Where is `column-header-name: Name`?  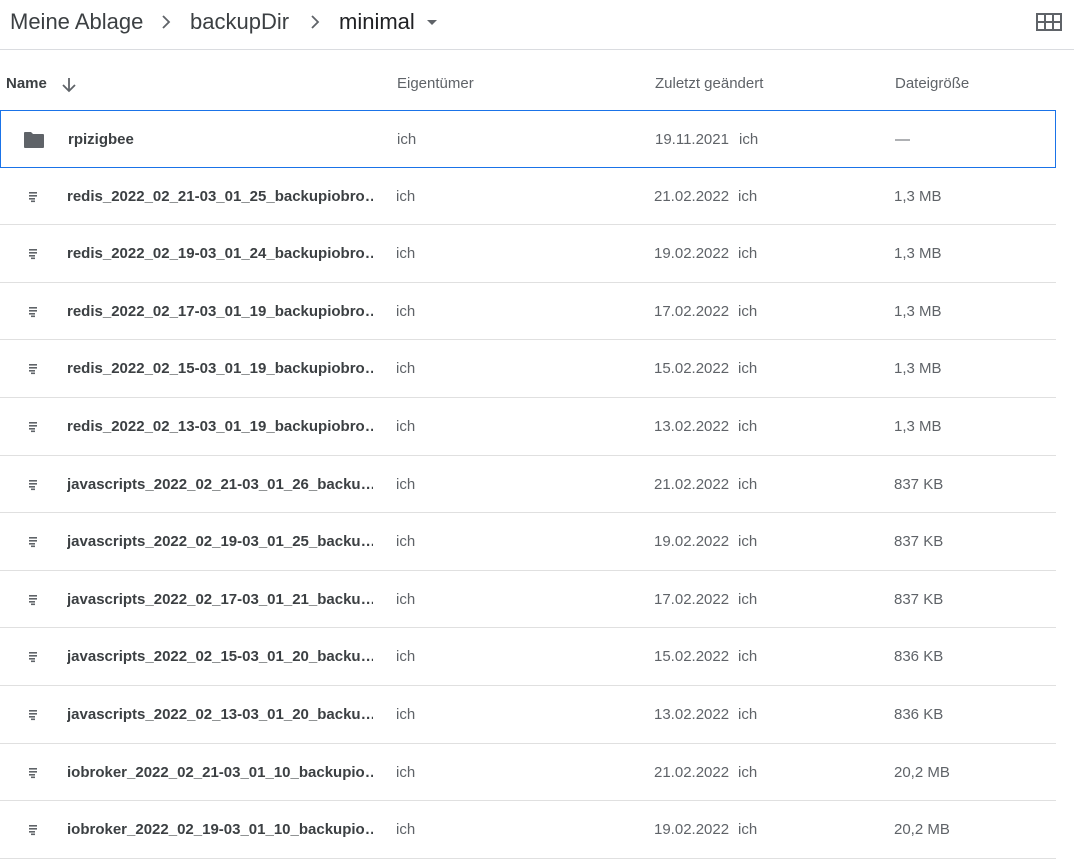
column-header-name: Name is located at coordinates (26, 84).